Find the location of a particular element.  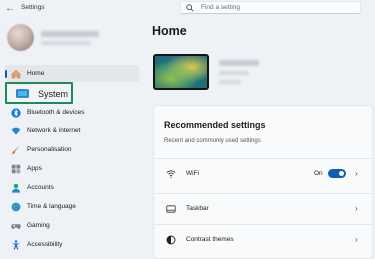

sidebar-item-network: Network & internet is located at coordinates (72, 130).